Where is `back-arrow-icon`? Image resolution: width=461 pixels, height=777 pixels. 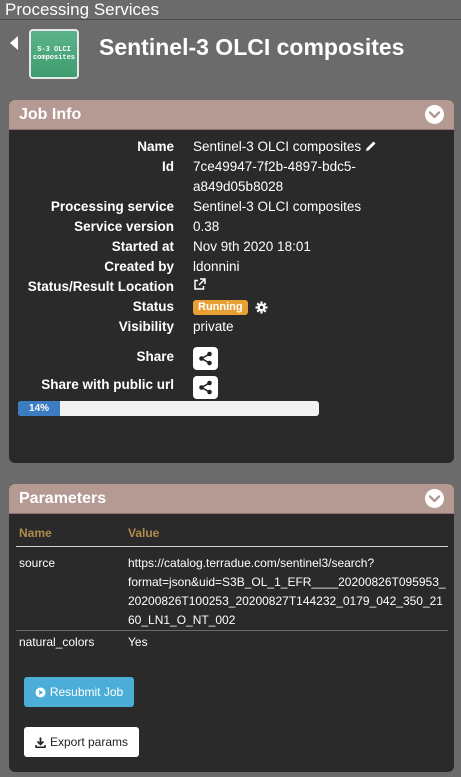 back-arrow-icon is located at coordinates (14, 43).